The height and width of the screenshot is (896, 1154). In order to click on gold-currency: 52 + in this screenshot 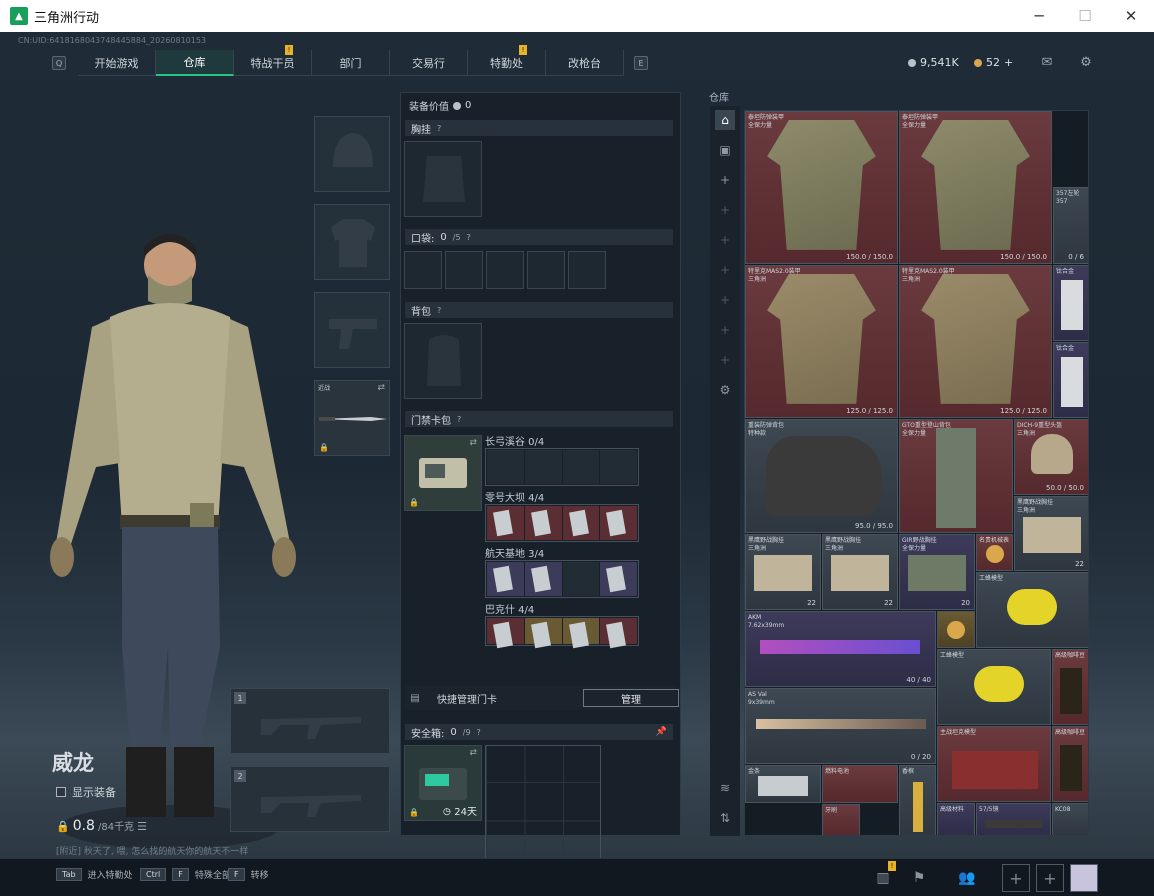, I will do `click(993, 62)`.